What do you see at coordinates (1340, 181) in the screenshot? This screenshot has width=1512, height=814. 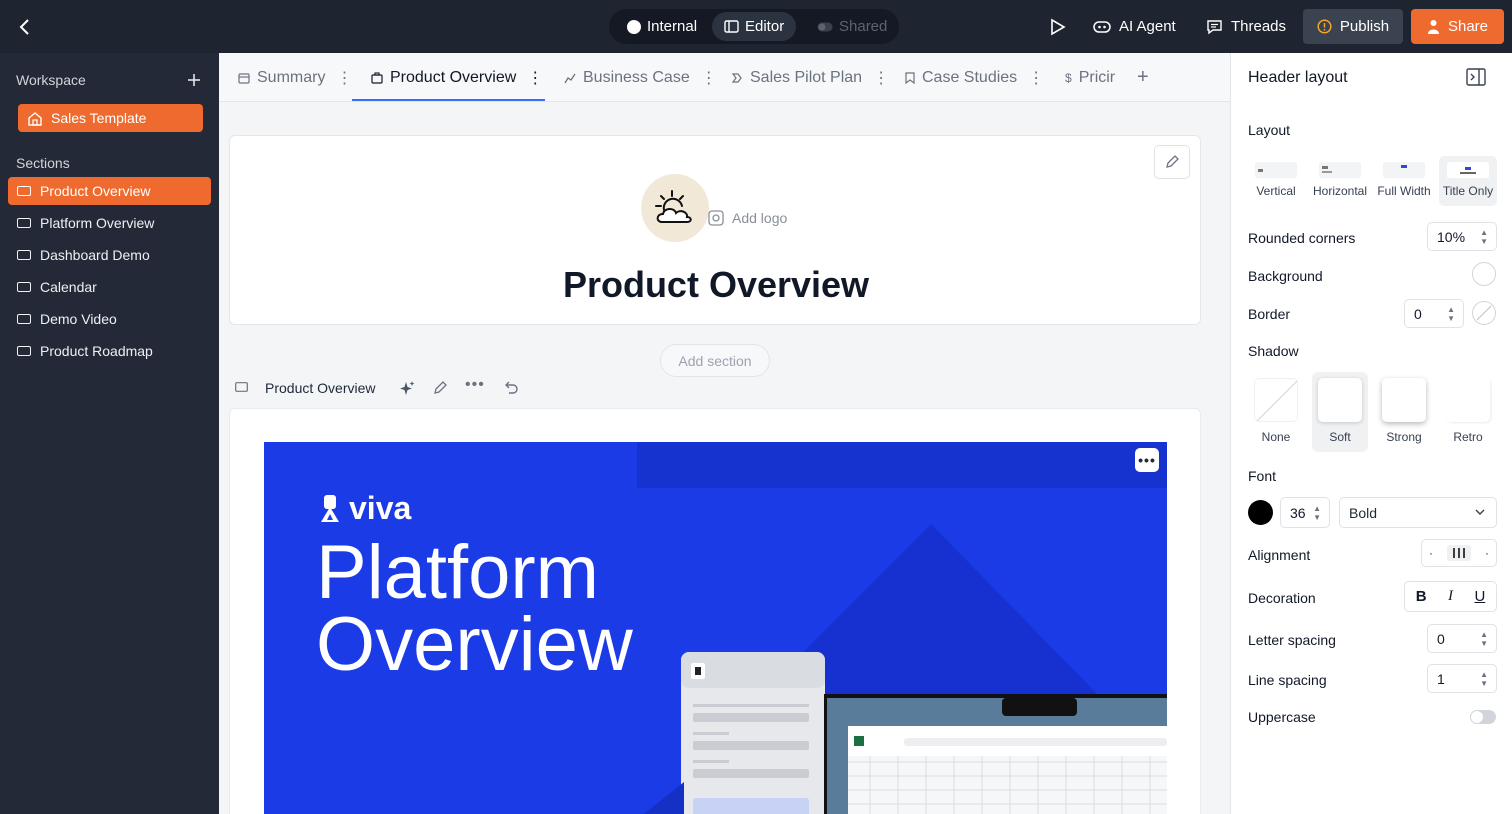 I see `layout-option-horizontal: Horizontal` at bounding box center [1340, 181].